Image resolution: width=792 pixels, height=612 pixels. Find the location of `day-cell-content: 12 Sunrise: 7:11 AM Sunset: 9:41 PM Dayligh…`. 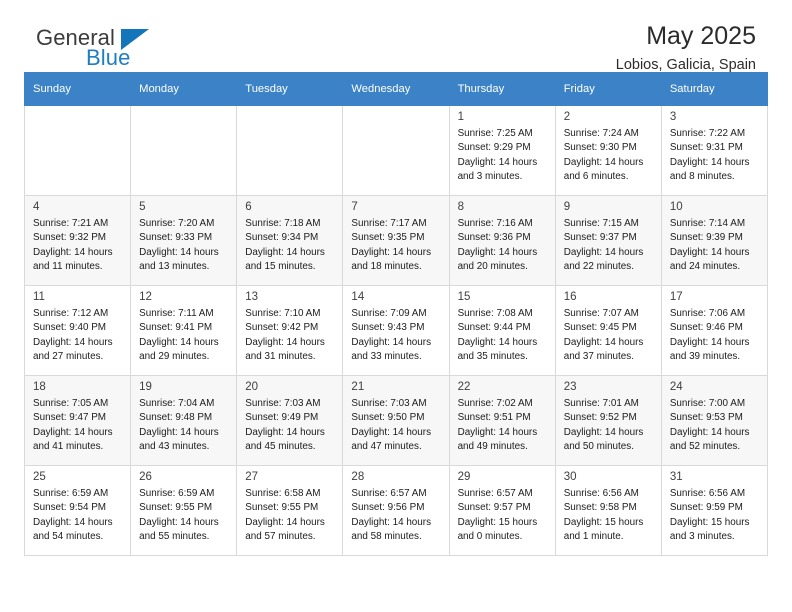

day-cell-content: 12 Sunrise: 7:11 AM Sunset: 9:41 PM Dayligh… is located at coordinates (183, 330).